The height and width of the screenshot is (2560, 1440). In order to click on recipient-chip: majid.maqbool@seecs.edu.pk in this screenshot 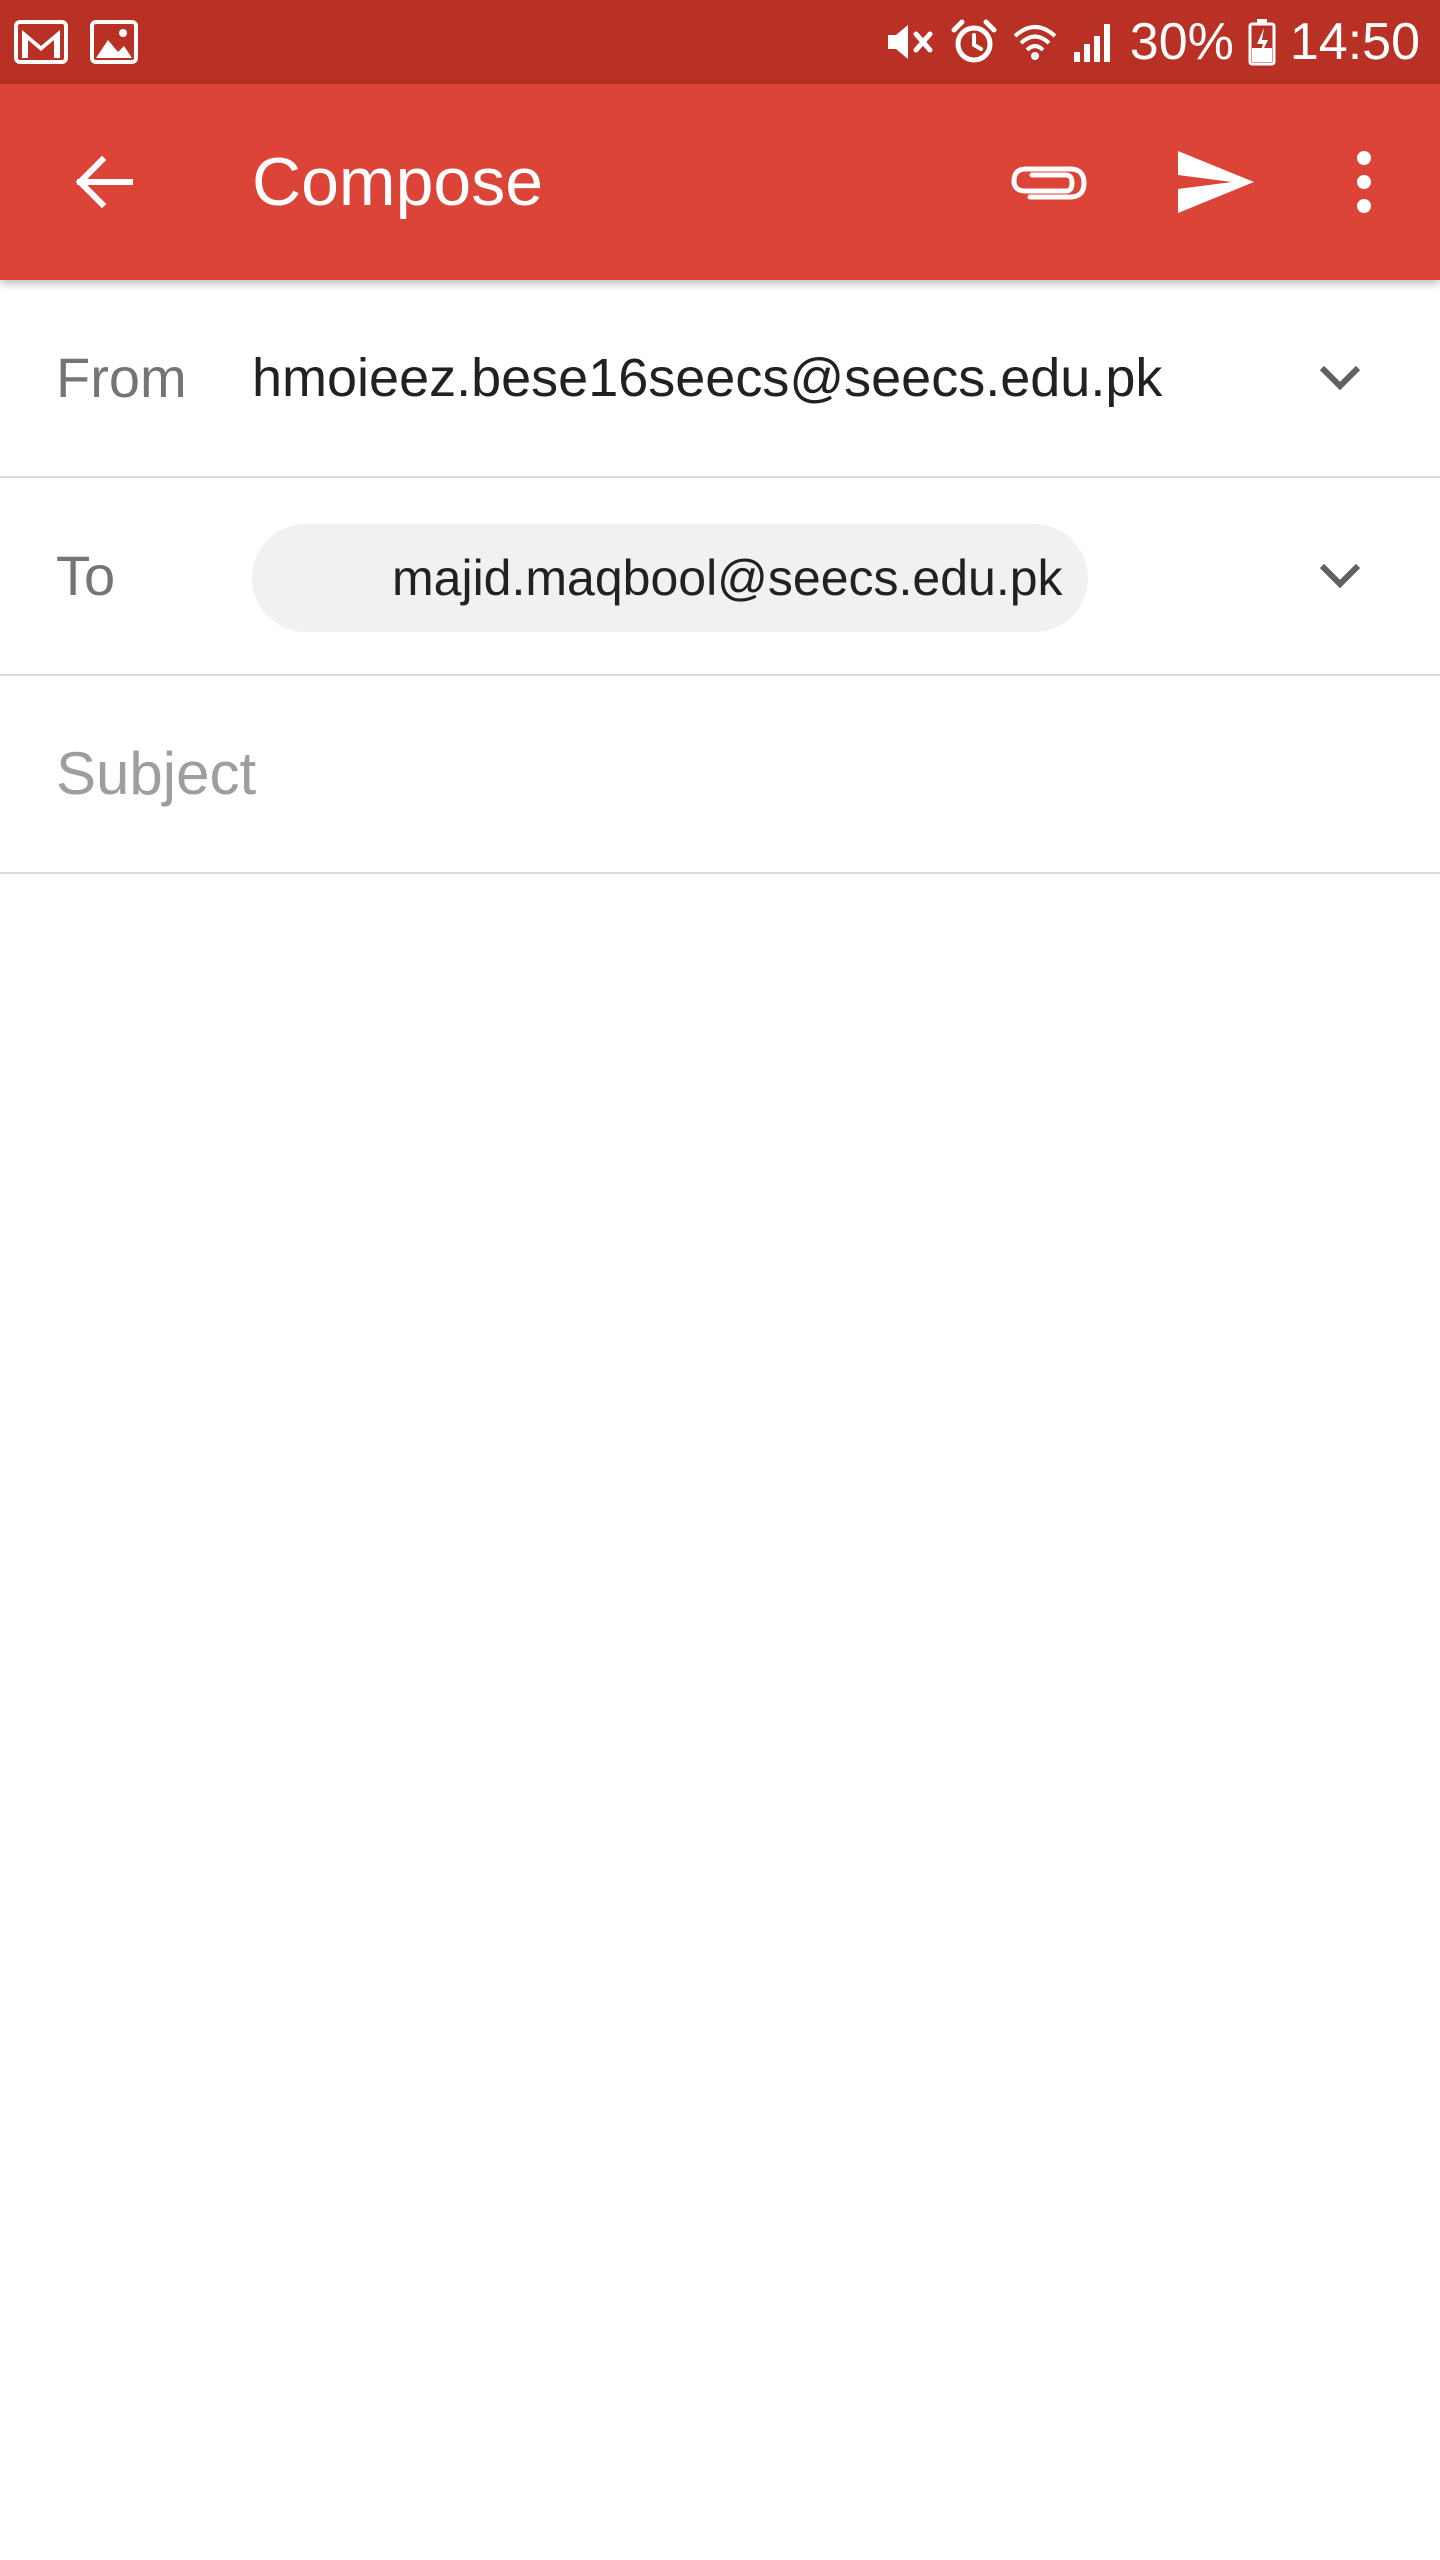, I will do `click(670, 578)`.